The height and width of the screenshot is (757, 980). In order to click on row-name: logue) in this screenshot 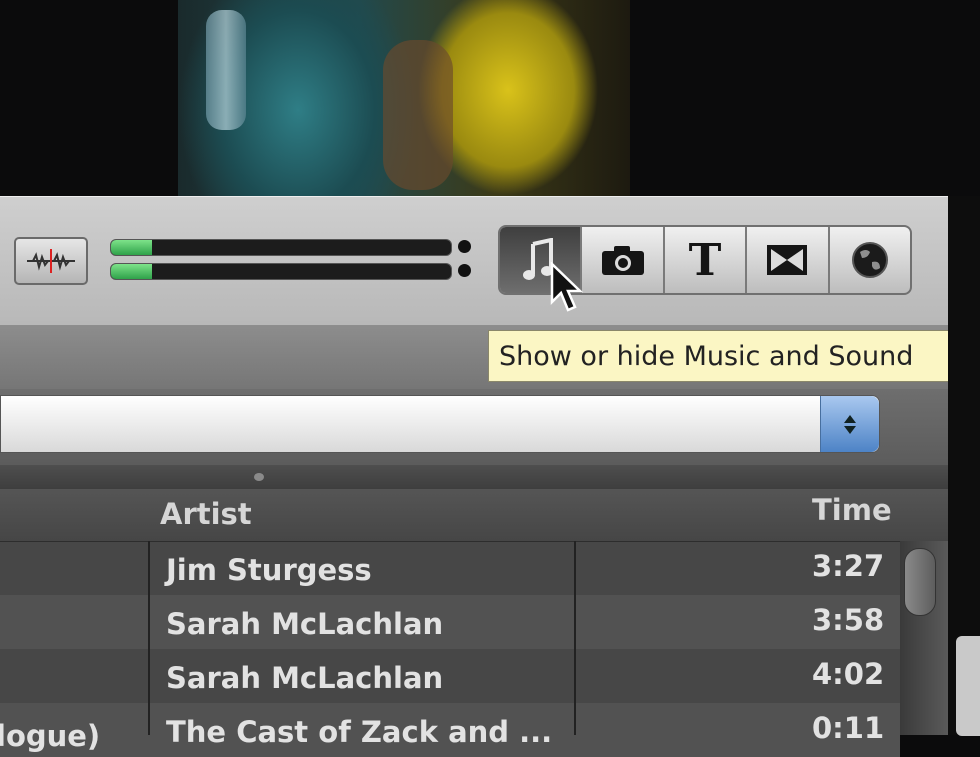, I will do `click(50, 736)`.